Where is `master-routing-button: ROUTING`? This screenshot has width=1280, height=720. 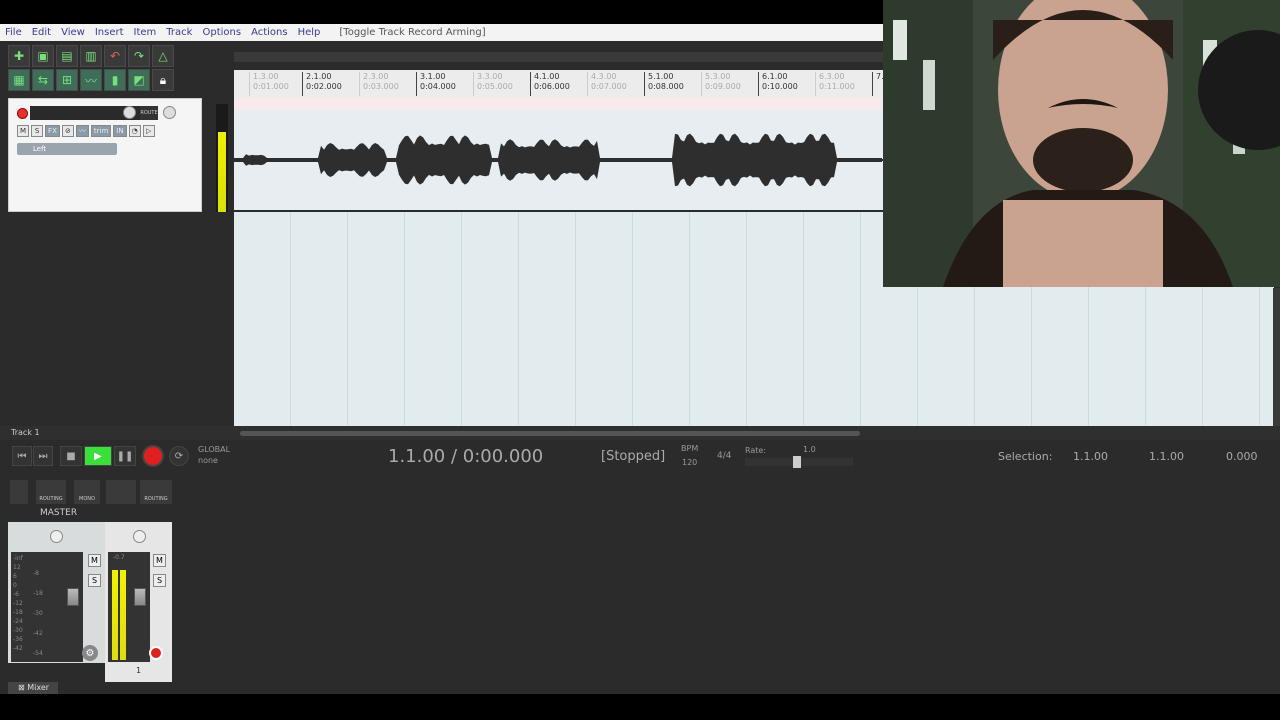 master-routing-button: ROUTING is located at coordinates (51, 492).